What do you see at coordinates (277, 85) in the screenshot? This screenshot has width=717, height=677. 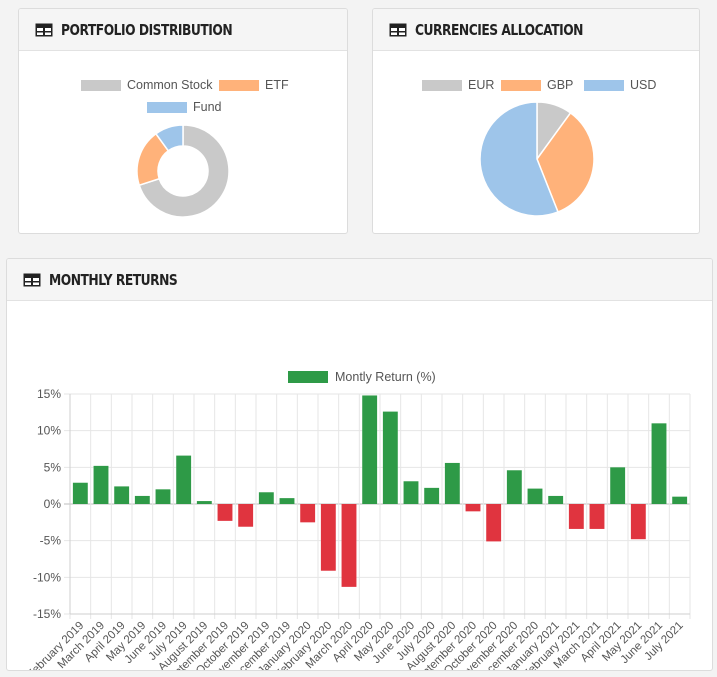 I see `legend-label-etf: ETF` at bounding box center [277, 85].